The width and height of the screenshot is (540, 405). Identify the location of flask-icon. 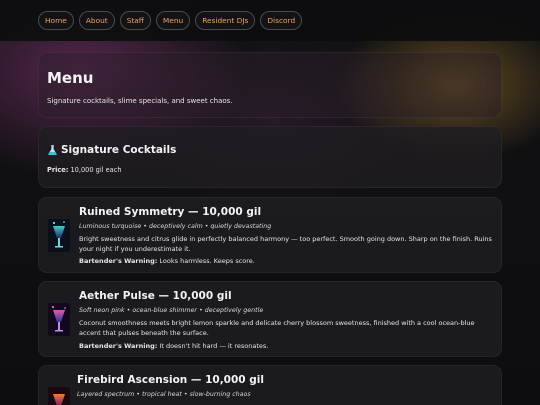
(52, 150).